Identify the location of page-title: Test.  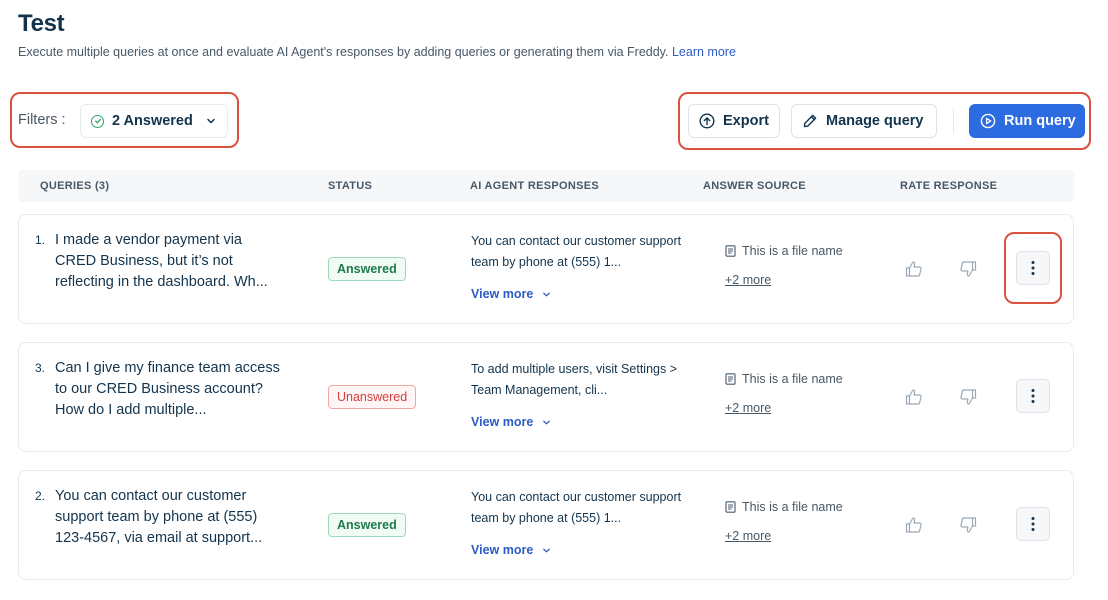
(41, 23).